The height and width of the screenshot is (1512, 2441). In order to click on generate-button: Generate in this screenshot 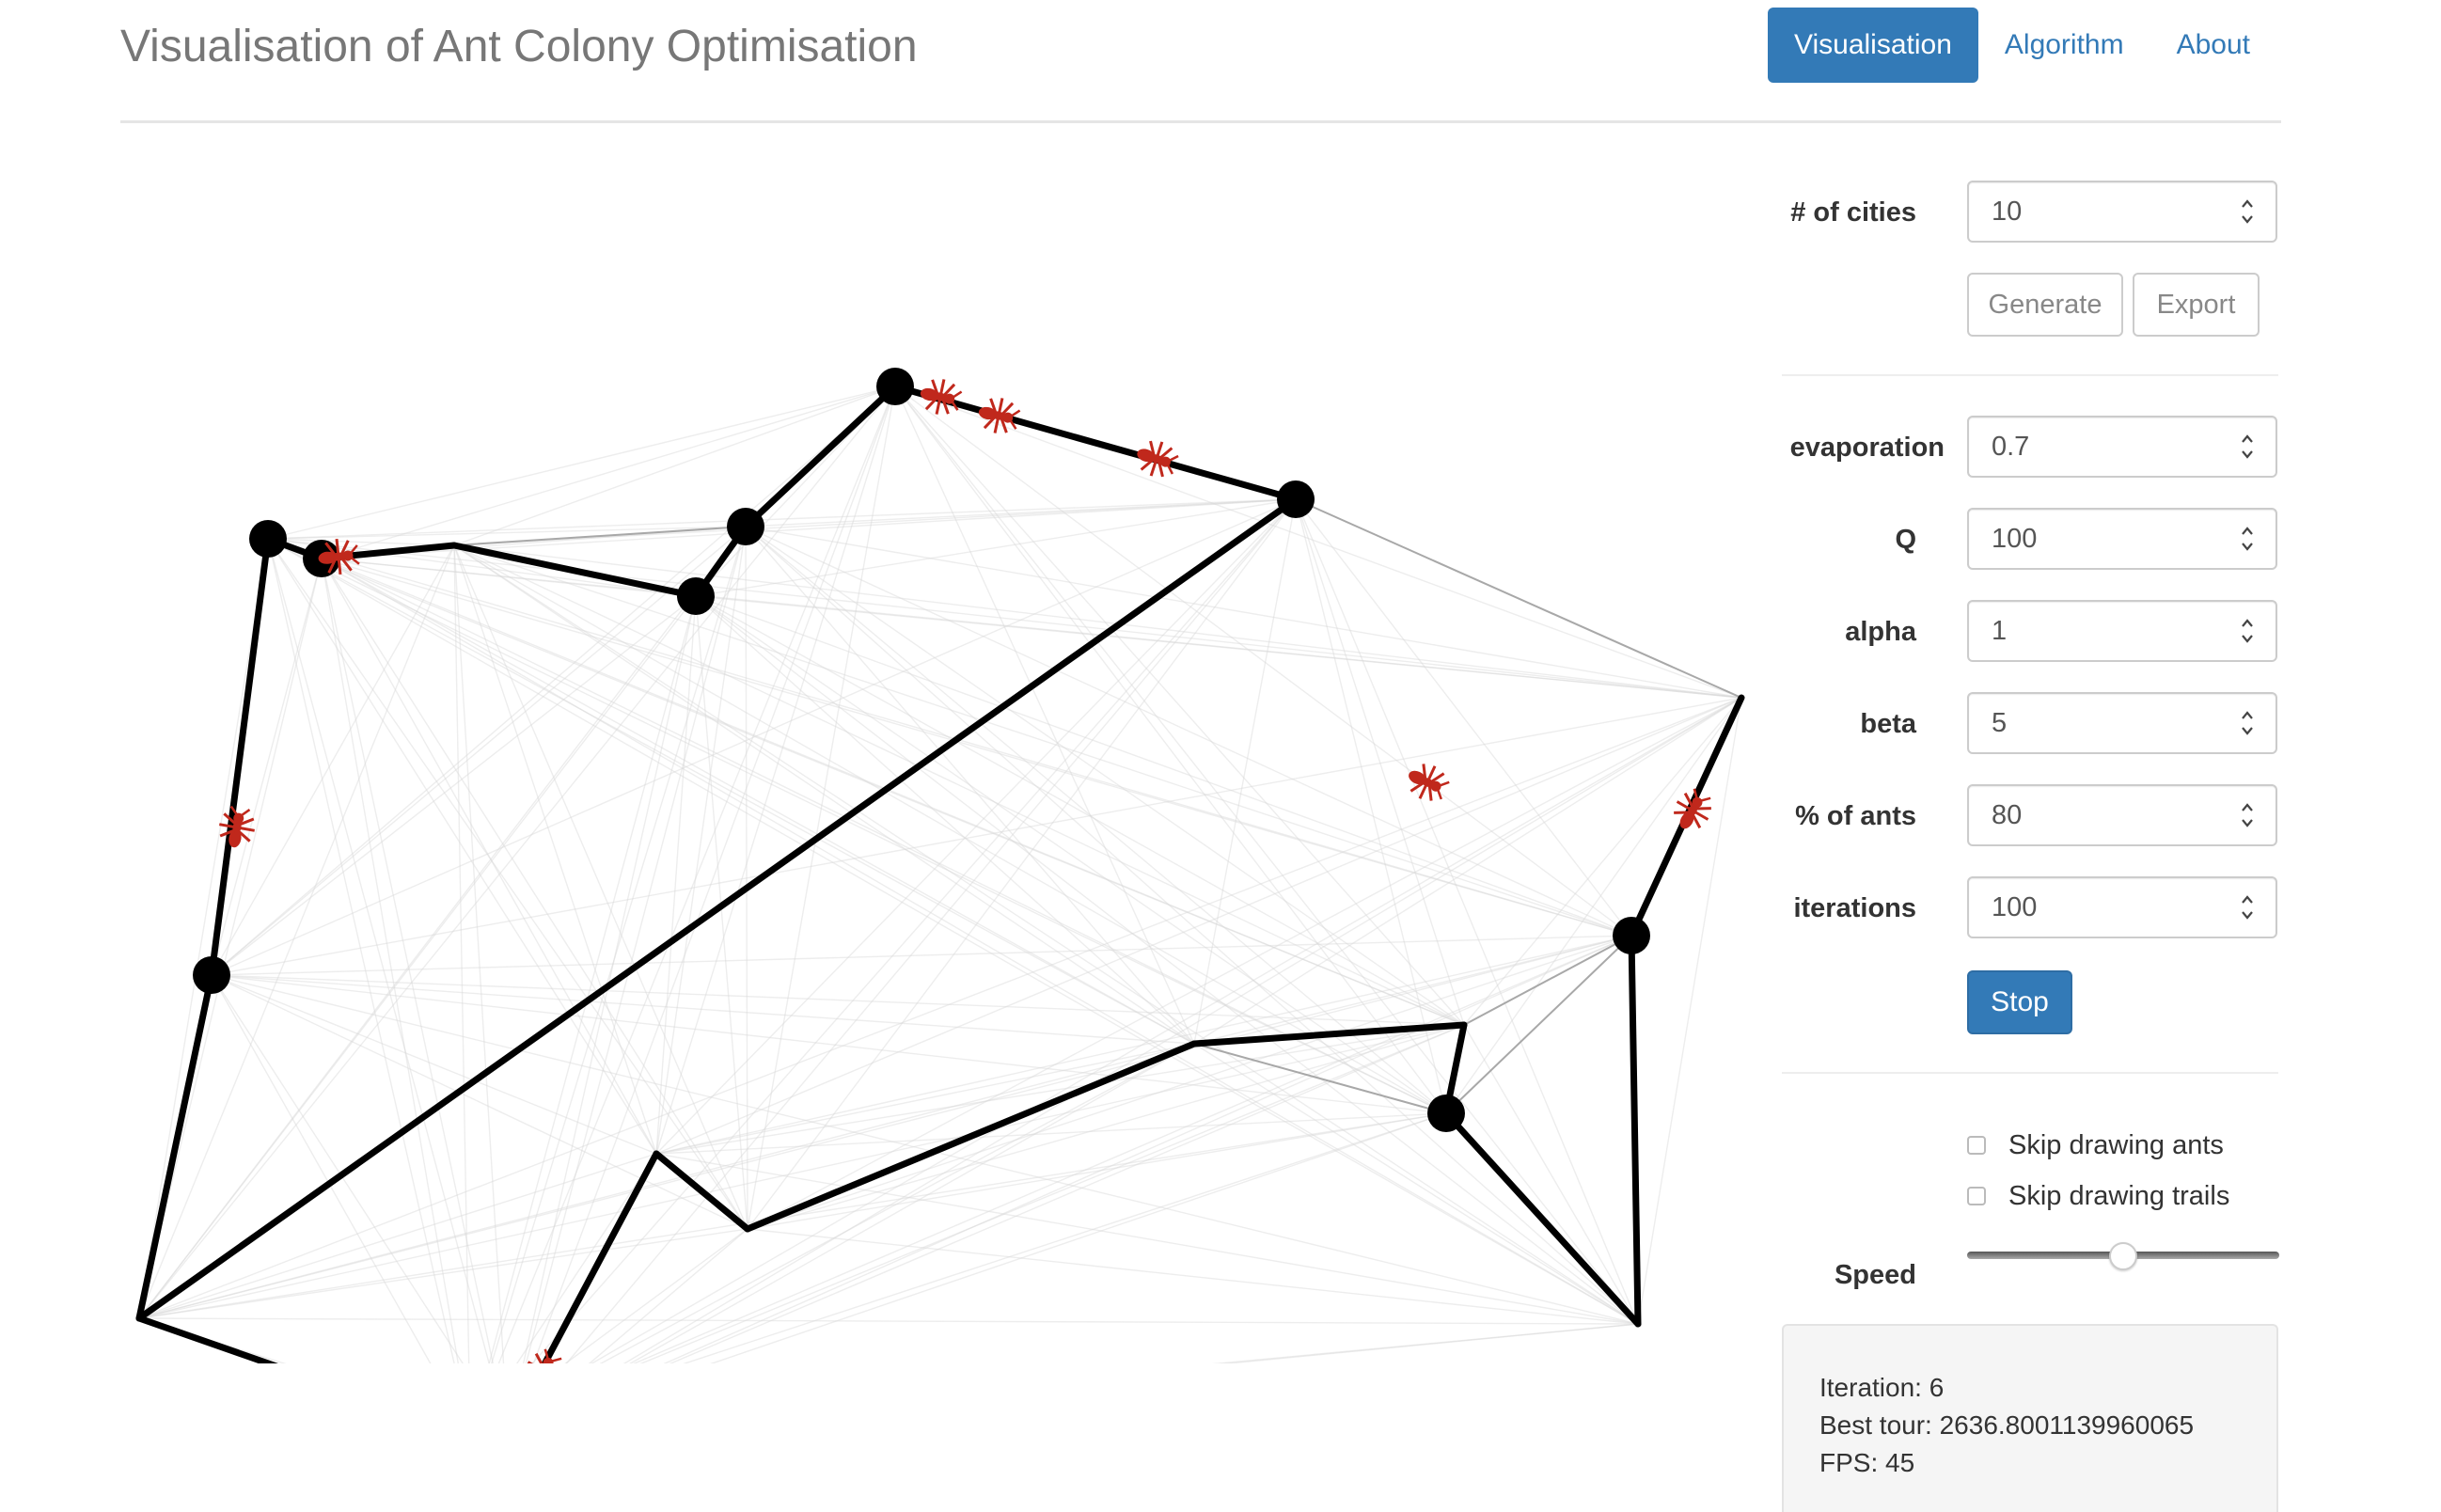, I will do `click(2045, 305)`.